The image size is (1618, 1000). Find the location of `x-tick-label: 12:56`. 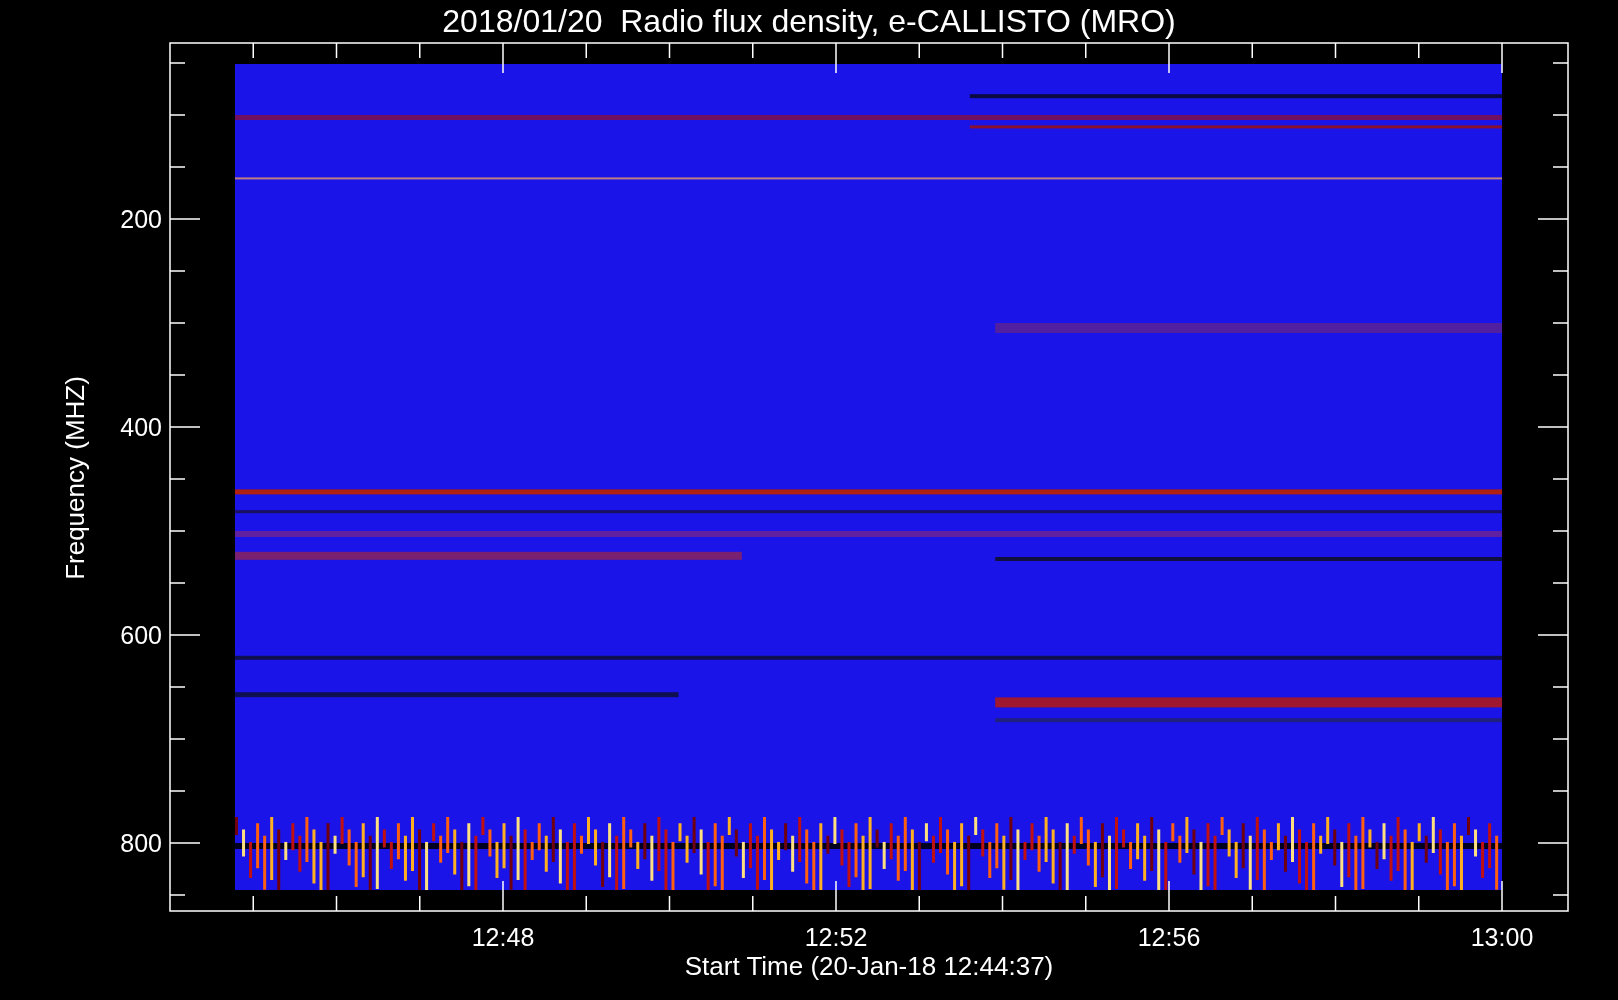

x-tick-label: 12:56 is located at coordinates (1169, 937).